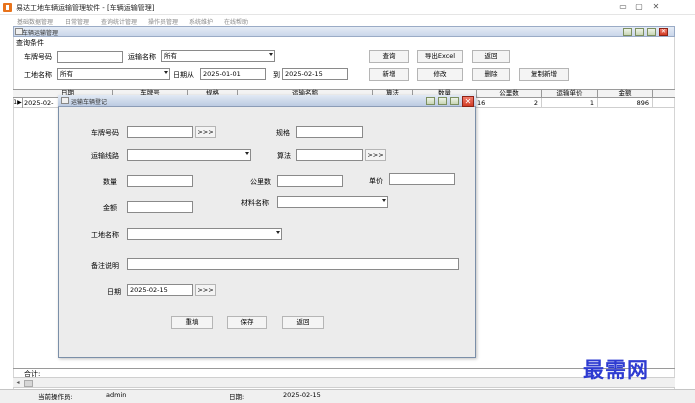  I want to click on query-plate-label: 车牌号码, so click(38, 57).